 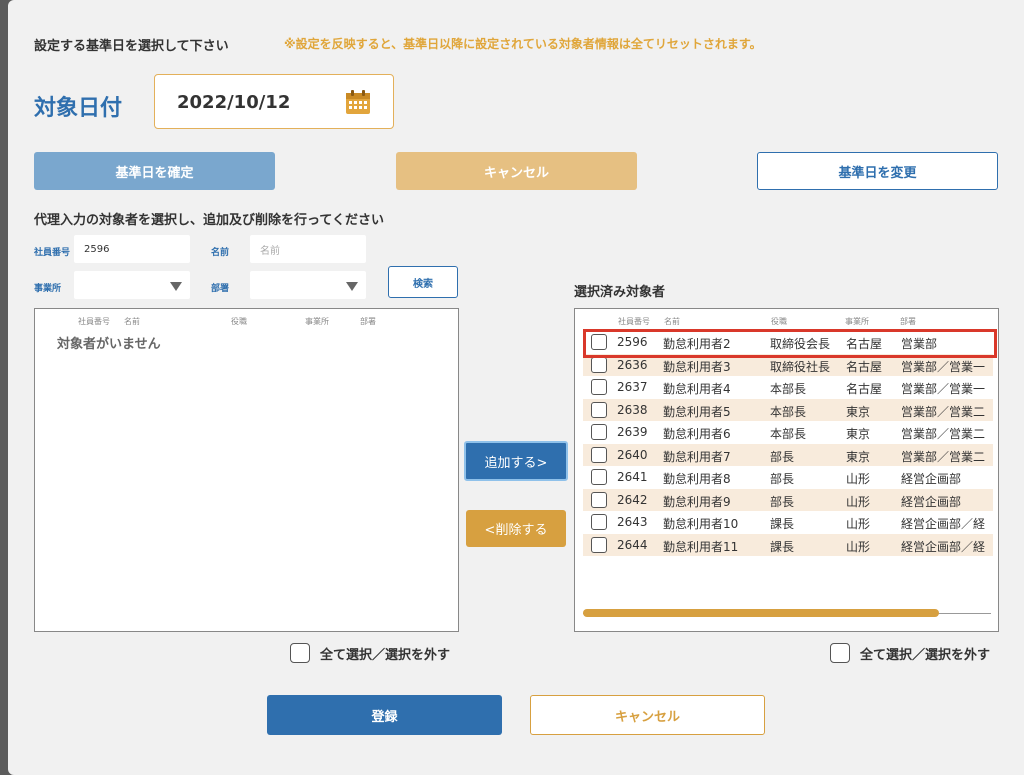 What do you see at coordinates (131, 46) in the screenshot?
I see `instruction-text: 設定する基準日を選択して下さい` at bounding box center [131, 46].